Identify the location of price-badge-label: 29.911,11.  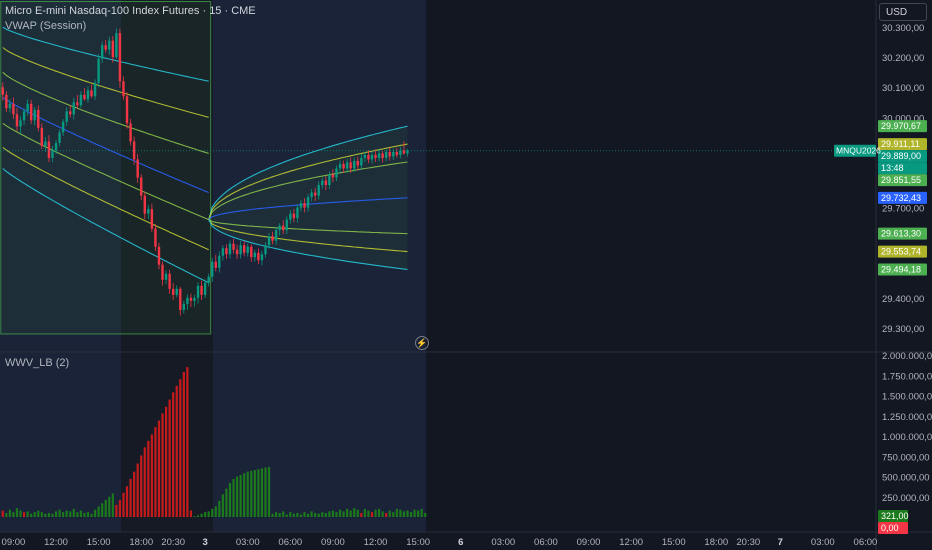
(900, 144).